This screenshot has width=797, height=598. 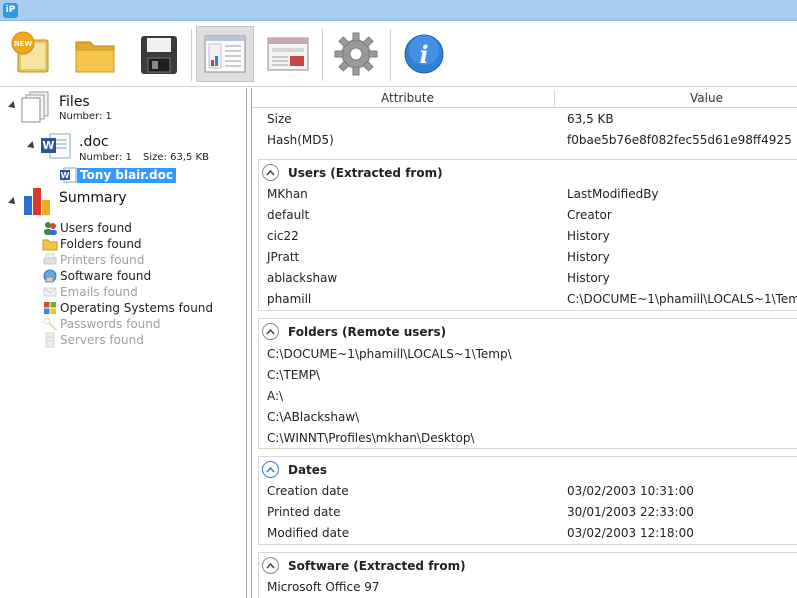 What do you see at coordinates (323, 587) in the screenshot?
I see `software-cell: Microsoft Office 97` at bounding box center [323, 587].